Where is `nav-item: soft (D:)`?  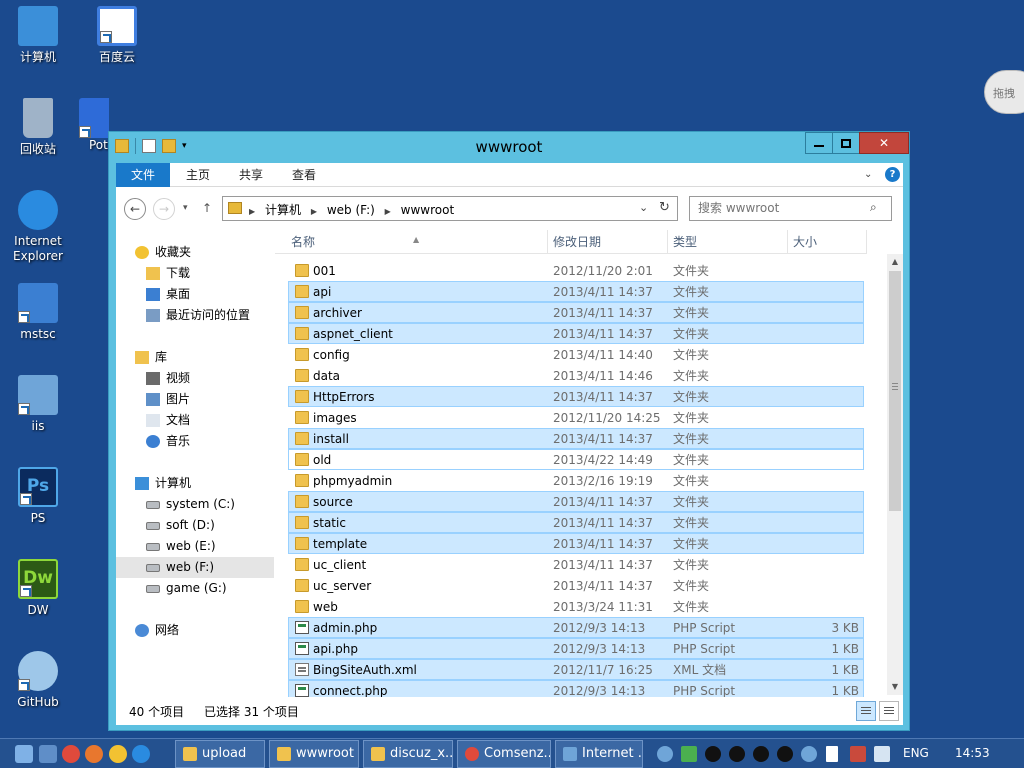 nav-item: soft (D:) is located at coordinates (195, 525).